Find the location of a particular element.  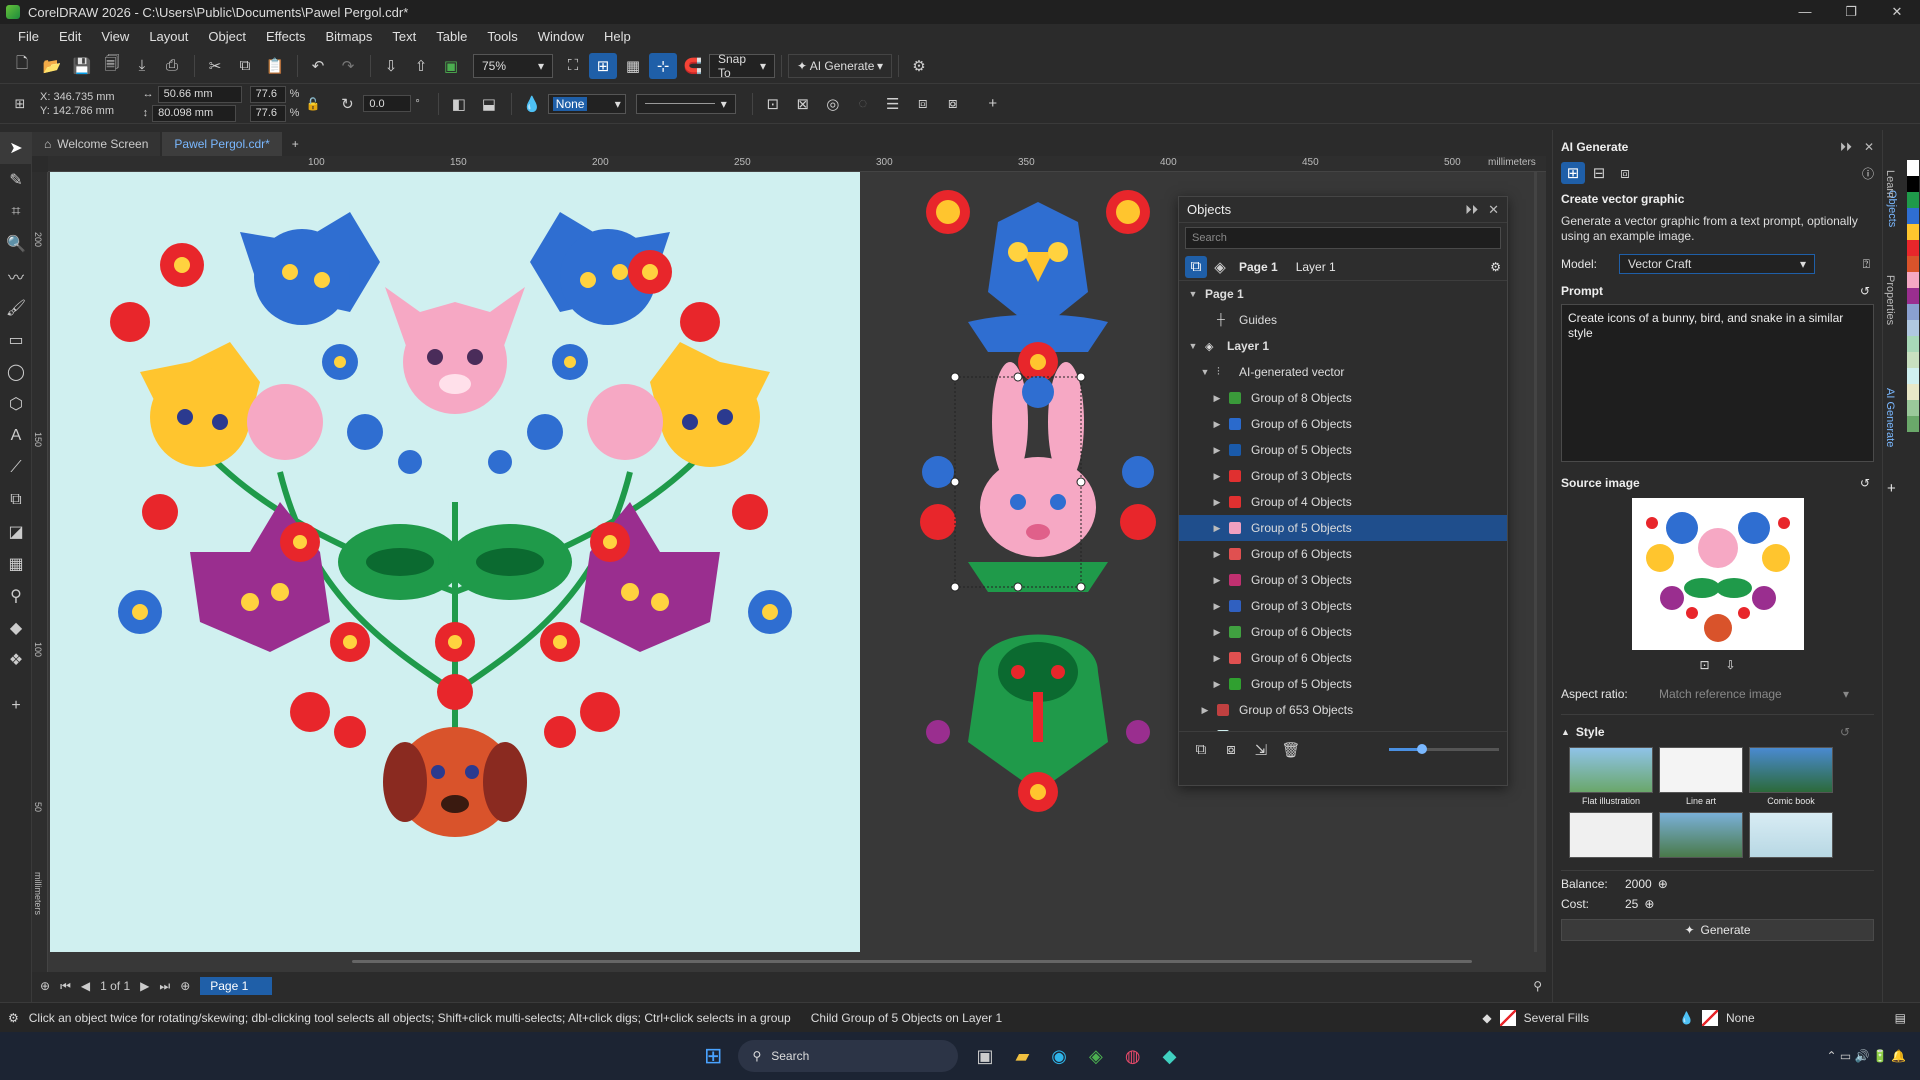

new-document-icon: 🗋 is located at coordinates (22, 66).